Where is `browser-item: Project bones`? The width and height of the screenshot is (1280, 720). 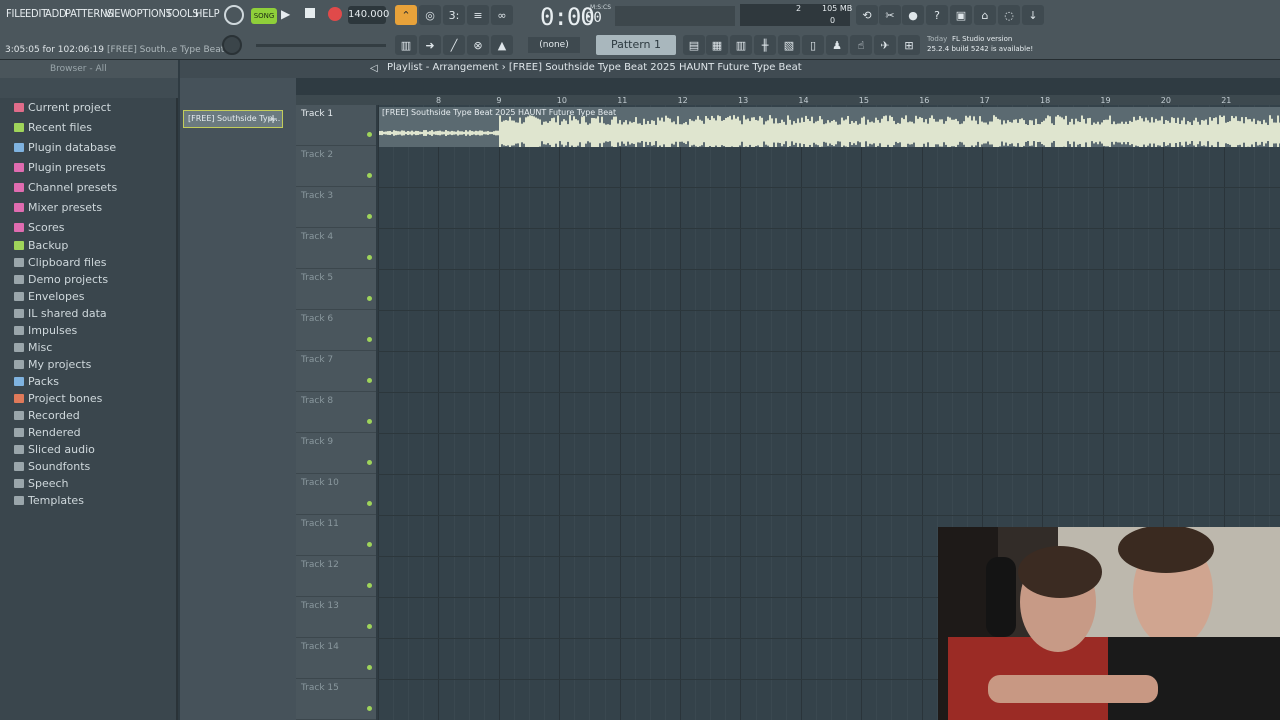 browser-item: Project bones is located at coordinates (58, 398).